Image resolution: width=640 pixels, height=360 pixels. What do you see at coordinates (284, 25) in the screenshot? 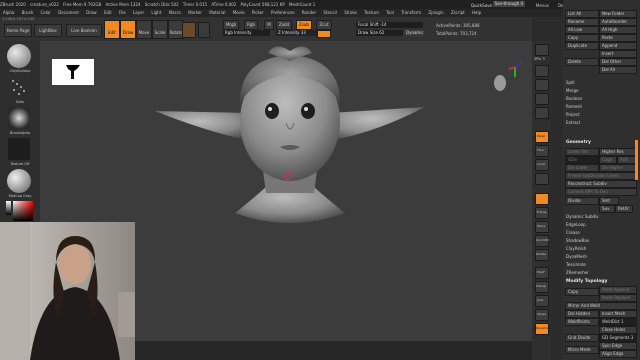
I see `zadd-button: Zadd` at bounding box center [284, 25].